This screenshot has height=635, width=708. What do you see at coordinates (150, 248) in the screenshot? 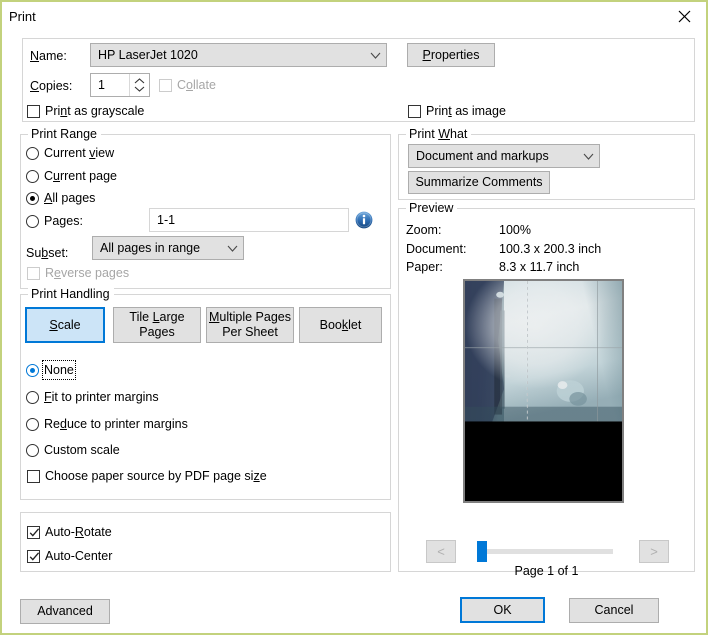
I see `subset-value: All pages in range` at bounding box center [150, 248].